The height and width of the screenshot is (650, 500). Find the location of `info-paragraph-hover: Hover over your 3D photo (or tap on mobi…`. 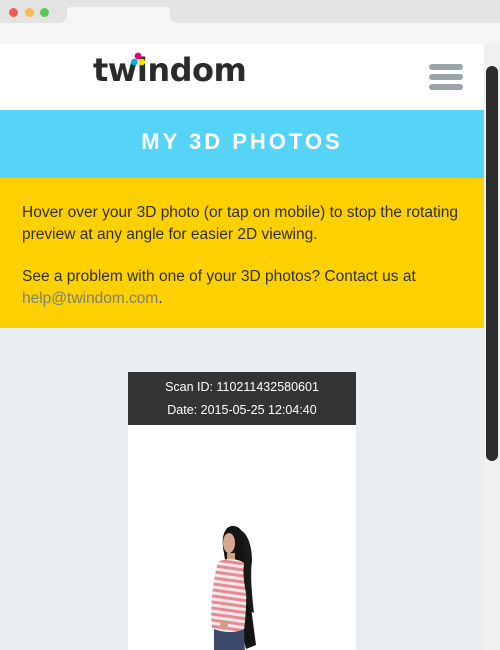

info-paragraph-hover: Hover over your 3D photo (or tap on mobi… is located at coordinates (240, 223).